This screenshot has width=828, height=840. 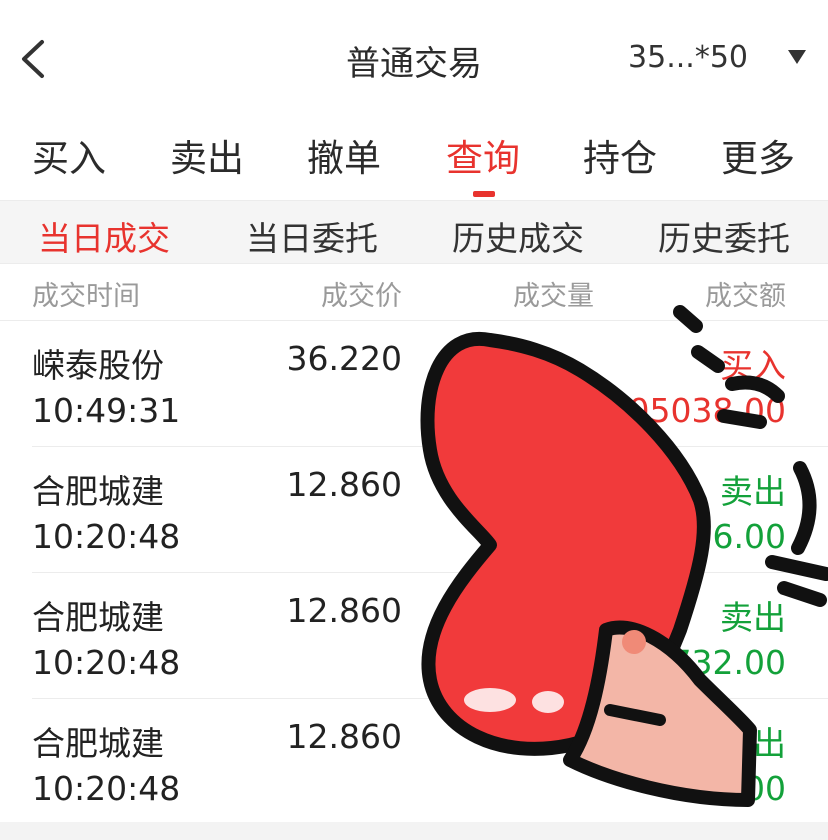 What do you see at coordinates (414, 59) in the screenshot?
I see `top-bar: 普通交易 35...*50` at bounding box center [414, 59].